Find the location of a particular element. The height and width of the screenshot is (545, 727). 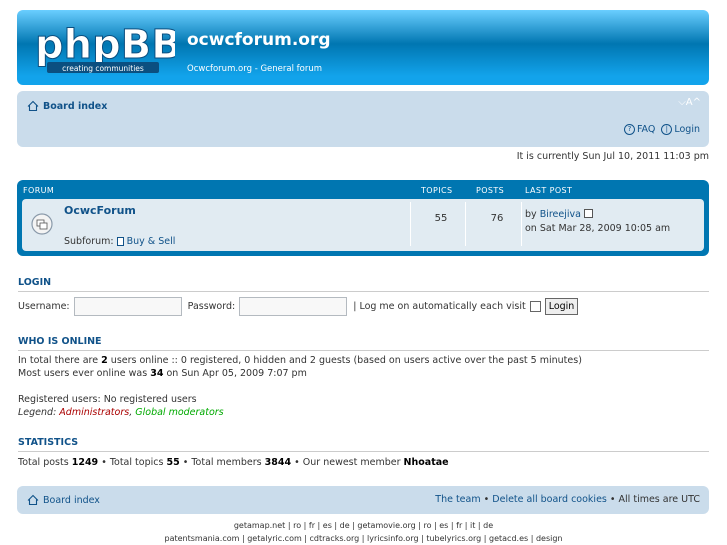

stat-members-label: • Total members is located at coordinates (222, 462).